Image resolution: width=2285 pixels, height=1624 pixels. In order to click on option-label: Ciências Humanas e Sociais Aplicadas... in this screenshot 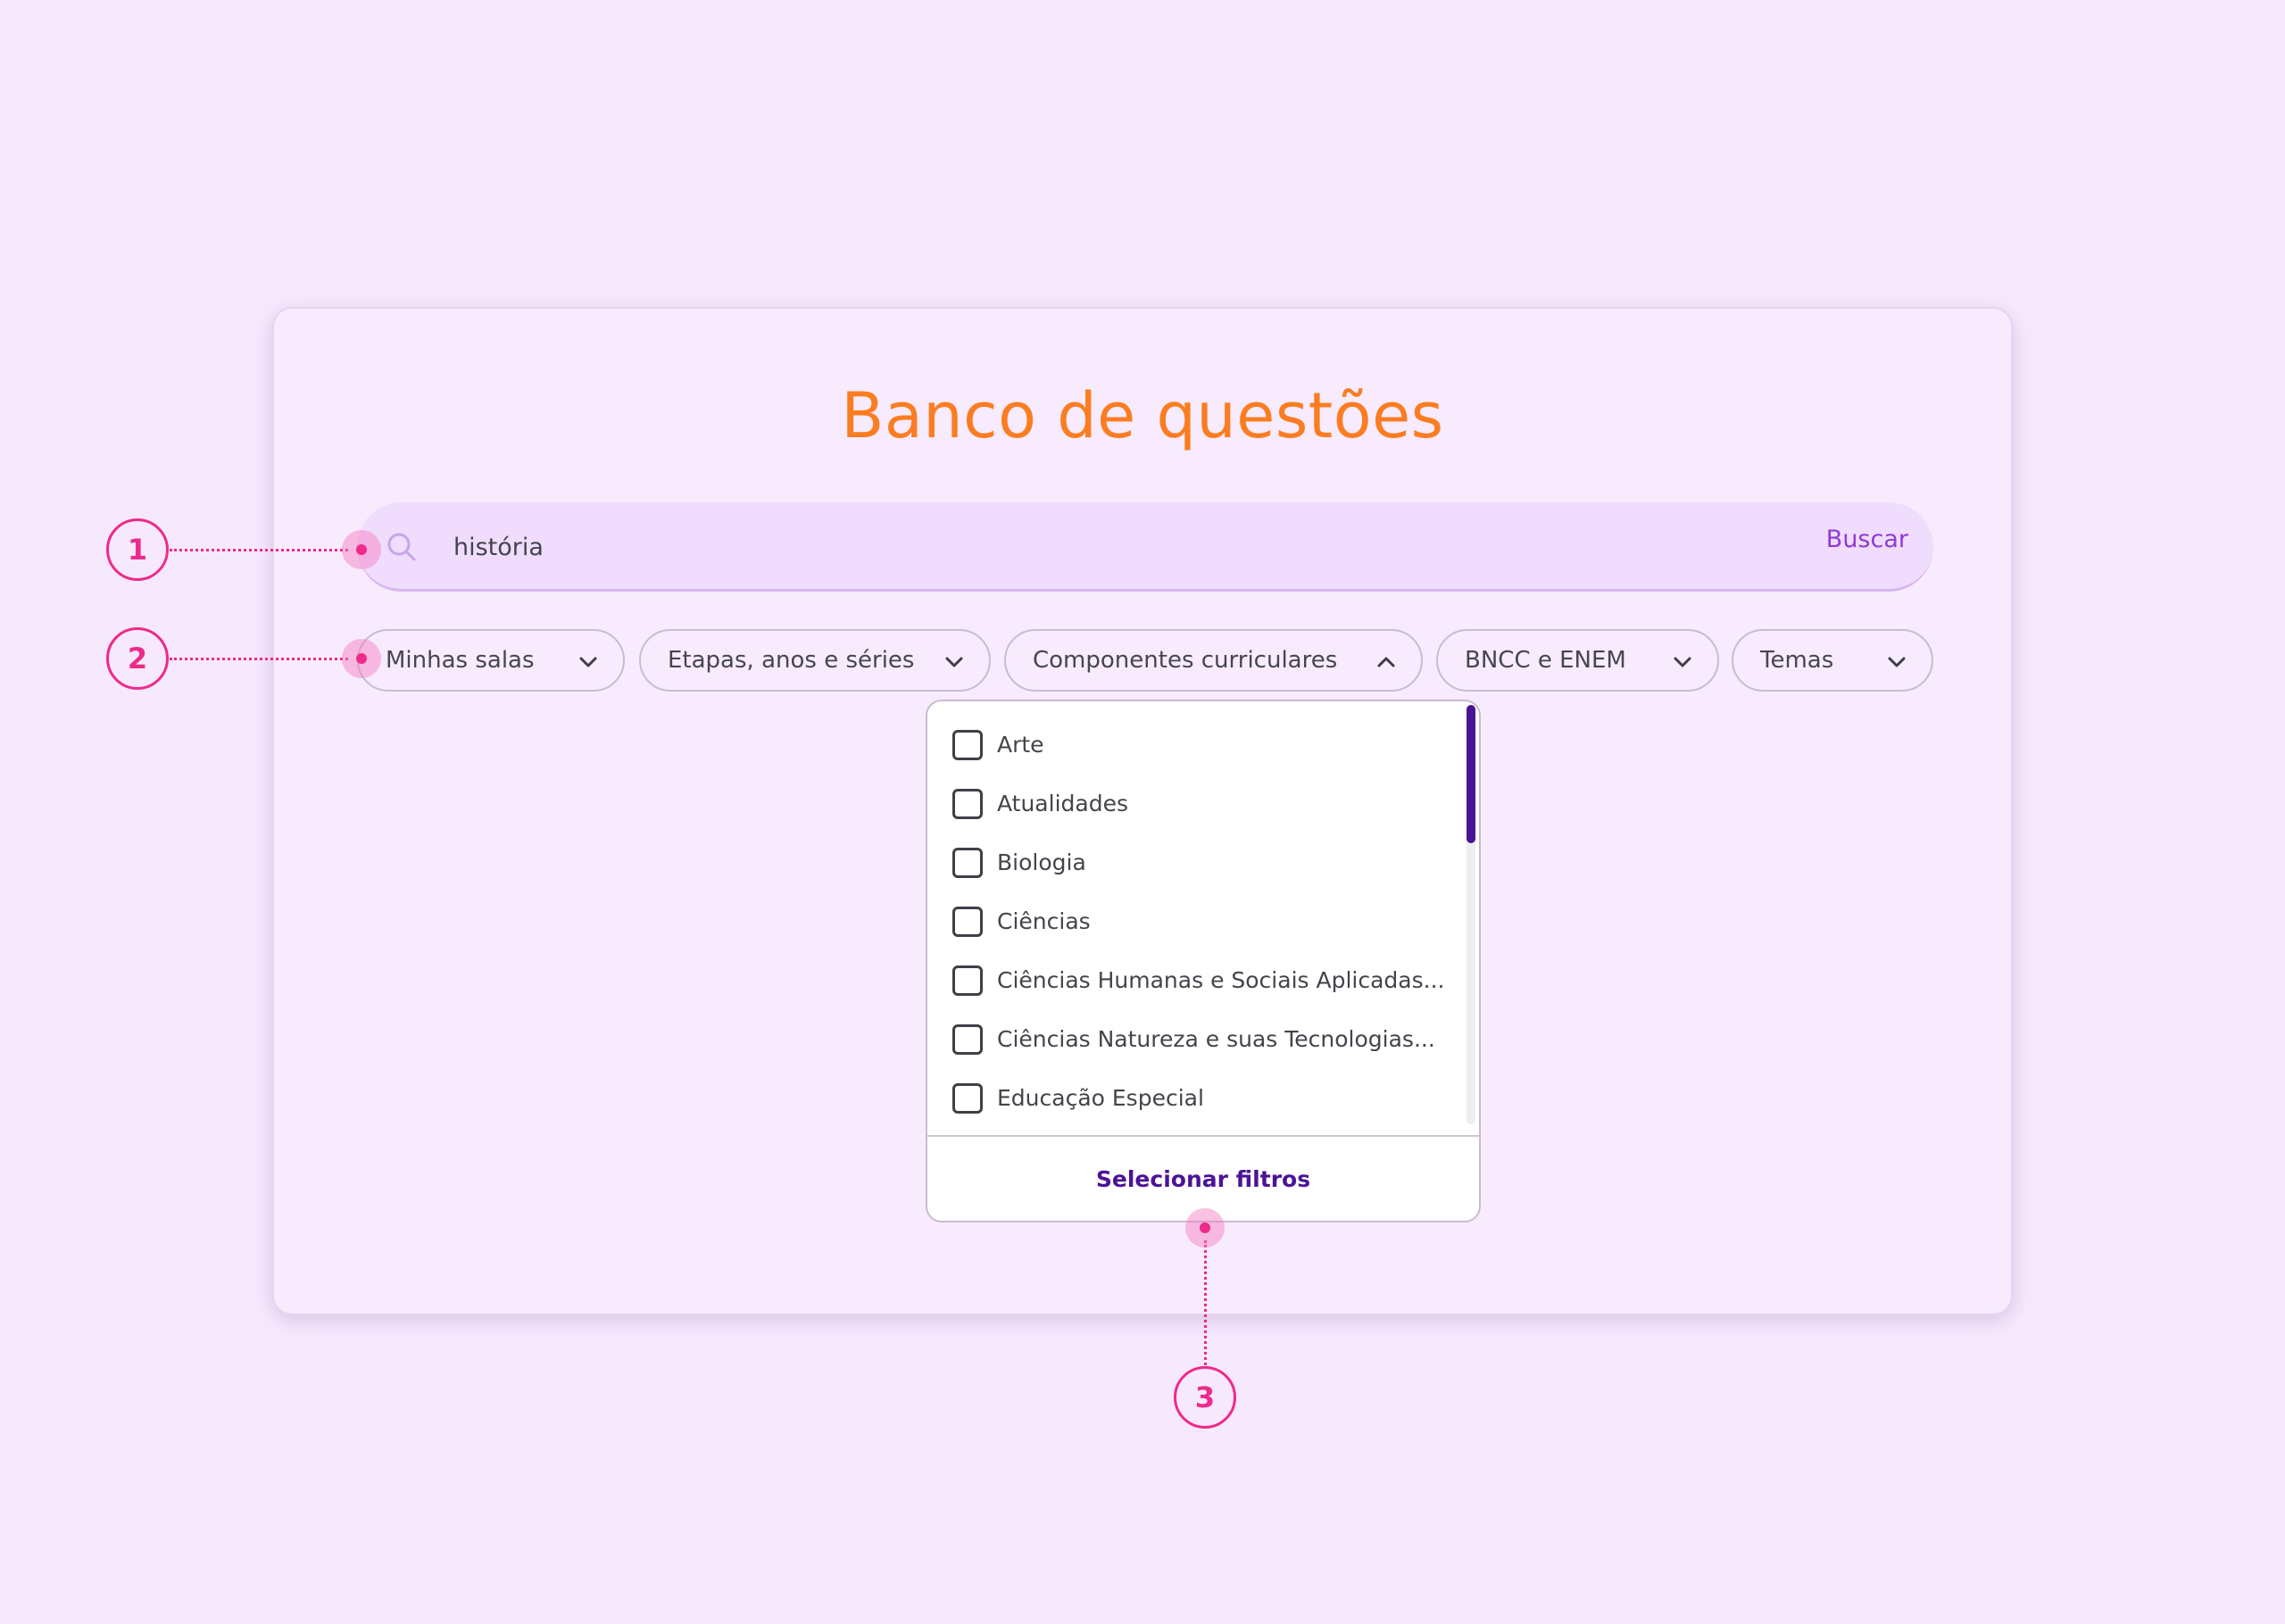, I will do `click(1221, 980)`.